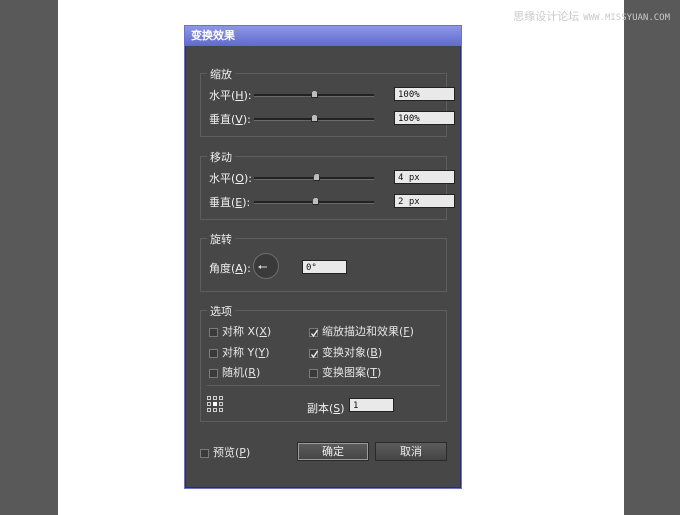 The width and height of the screenshot is (680, 515). I want to click on options-group-title: 选项, so click(221, 311).